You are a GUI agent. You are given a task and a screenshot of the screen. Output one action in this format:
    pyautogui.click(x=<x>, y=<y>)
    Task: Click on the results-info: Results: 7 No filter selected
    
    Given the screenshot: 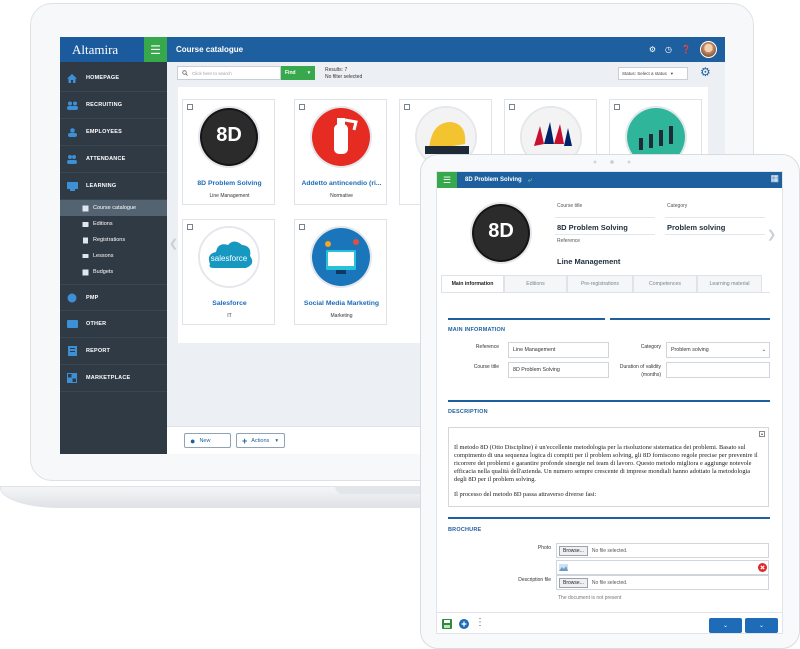 What is the action you would take?
    pyautogui.click(x=343, y=74)
    